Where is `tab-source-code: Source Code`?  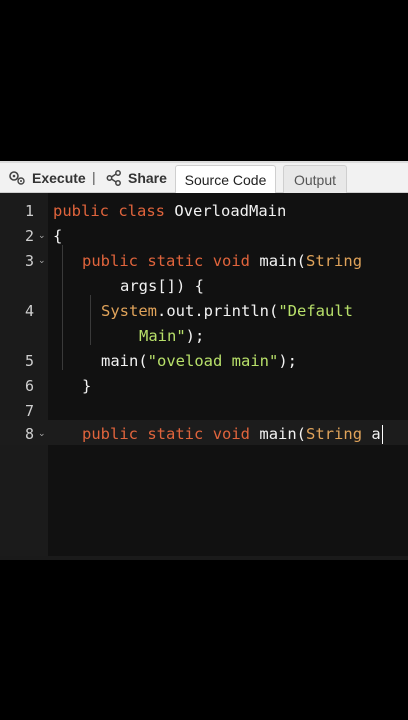 tab-source-code: Source Code is located at coordinates (225, 179).